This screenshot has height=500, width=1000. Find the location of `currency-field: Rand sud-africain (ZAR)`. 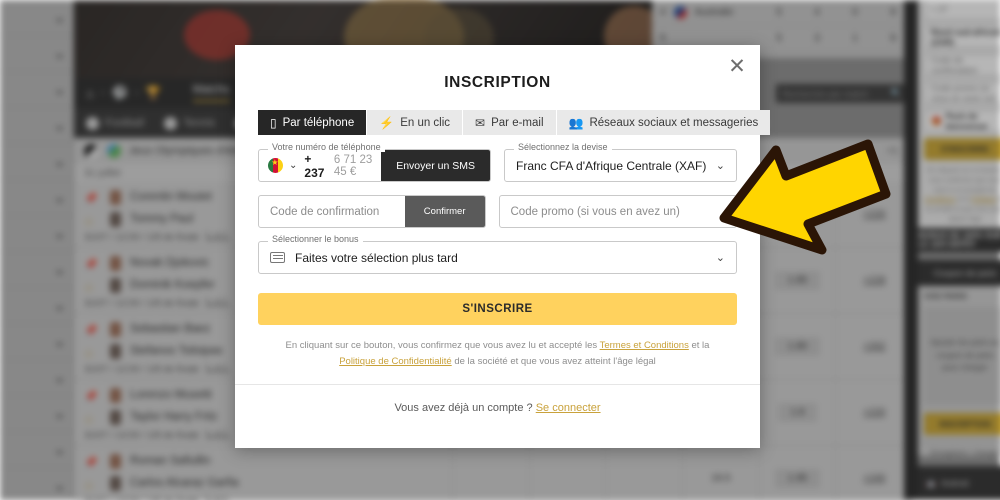

currency-field: Rand sud-africain (ZAR) is located at coordinates (962, 37).